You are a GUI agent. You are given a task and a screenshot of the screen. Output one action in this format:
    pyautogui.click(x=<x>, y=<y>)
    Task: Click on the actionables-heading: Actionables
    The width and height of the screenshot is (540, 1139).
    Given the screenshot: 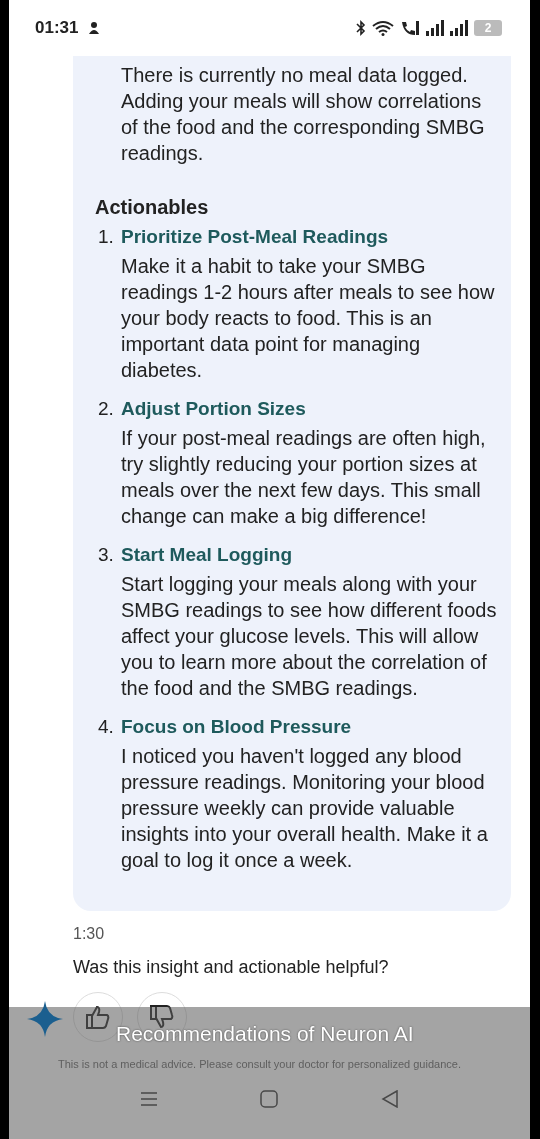 What is the action you would take?
    pyautogui.click(x=152, y=207)
    